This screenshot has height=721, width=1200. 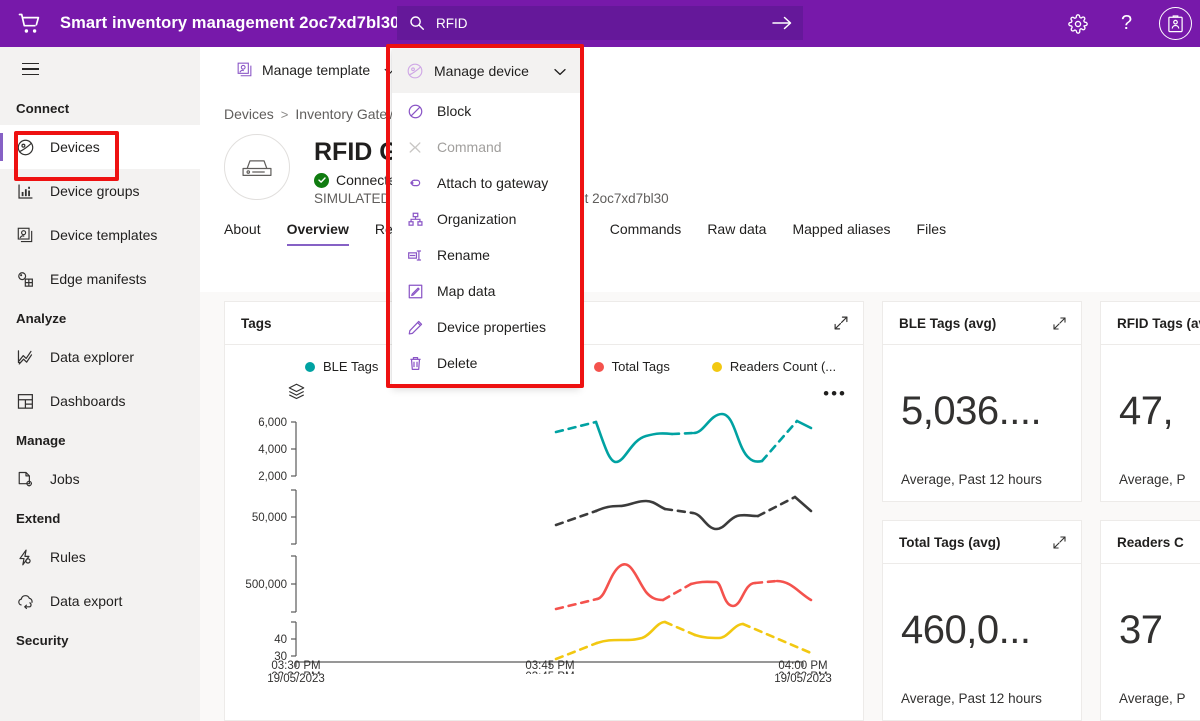 What do you see at coordinates (782, 23) in the screenshot?
I see `search-submit-button` at bounding box center [782, 23].